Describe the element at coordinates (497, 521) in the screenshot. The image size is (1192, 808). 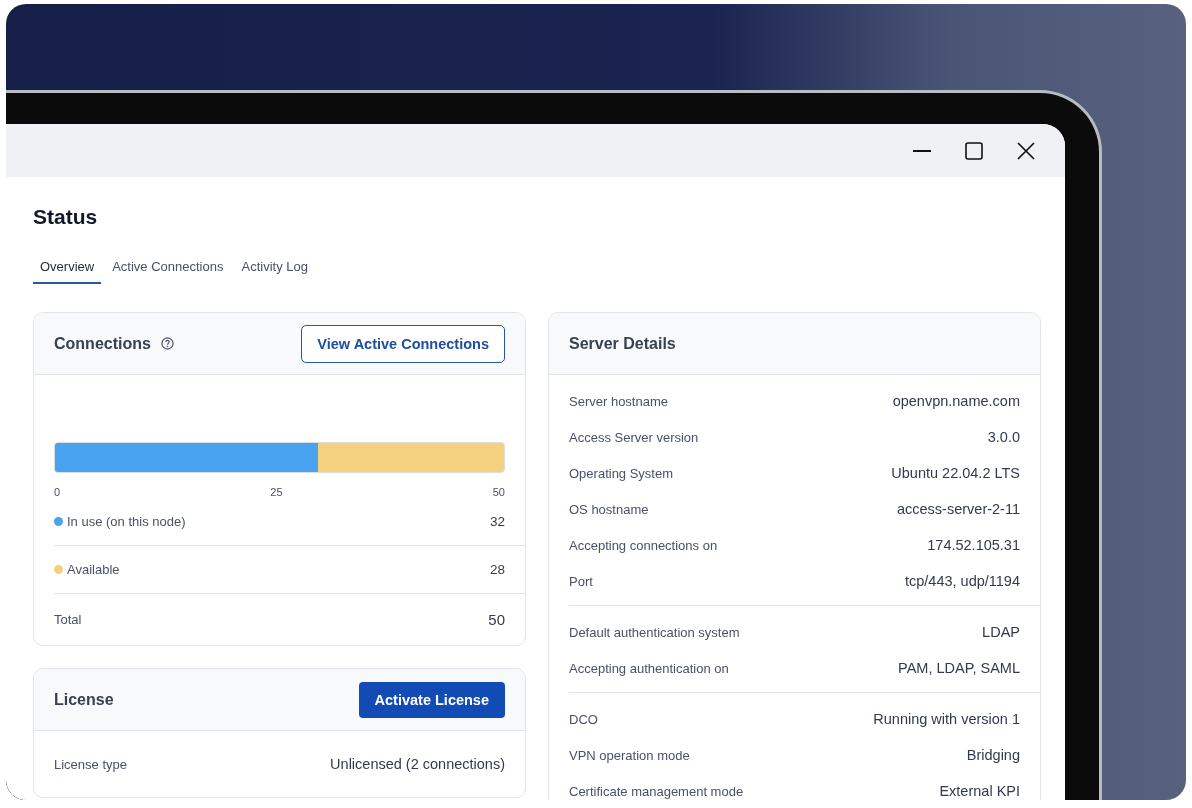
I see `count-value: 32` at that location.